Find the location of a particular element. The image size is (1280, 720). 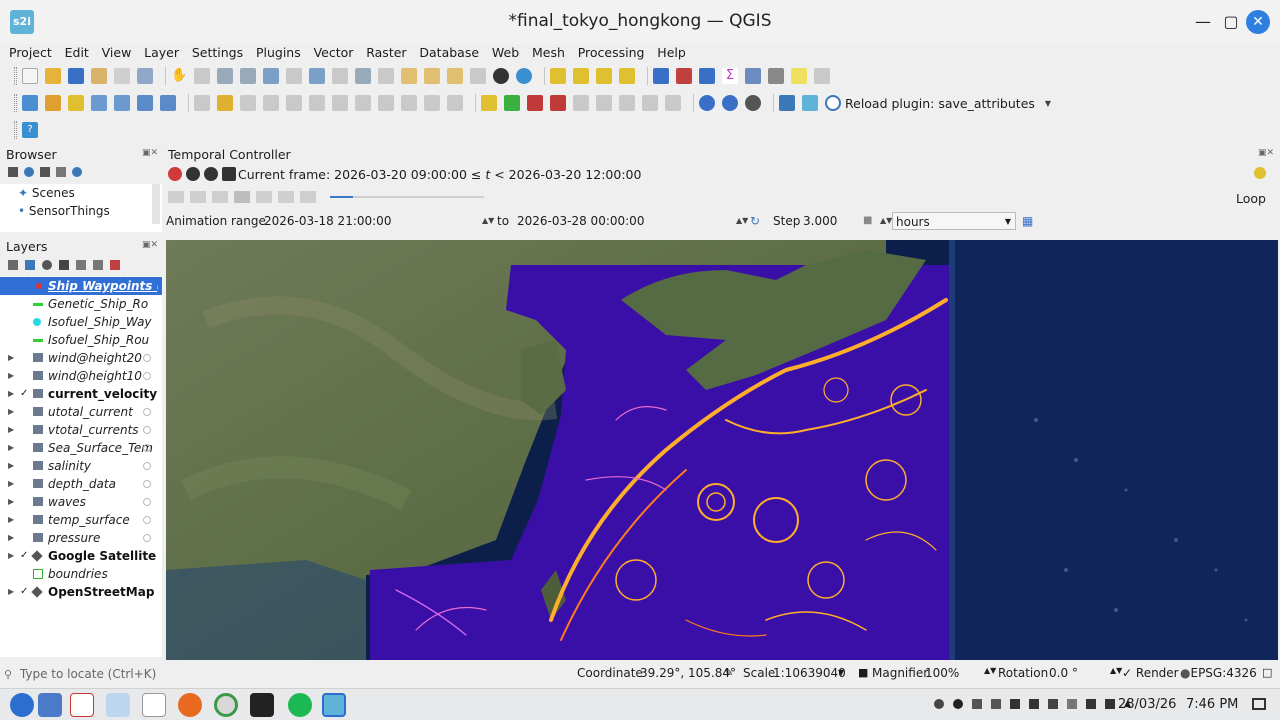

tray-clipboard-icon is located at coordinates (996, 704).